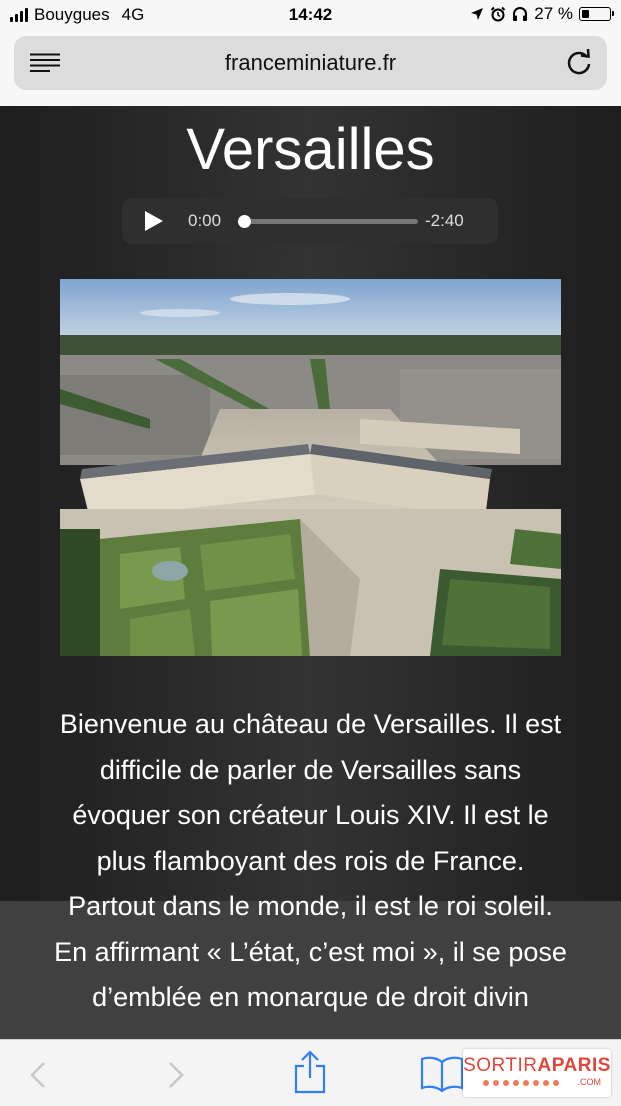 This screenshot has width=621, height=1106. I want to click on battery-percent: 27 %, so click(553, 13).